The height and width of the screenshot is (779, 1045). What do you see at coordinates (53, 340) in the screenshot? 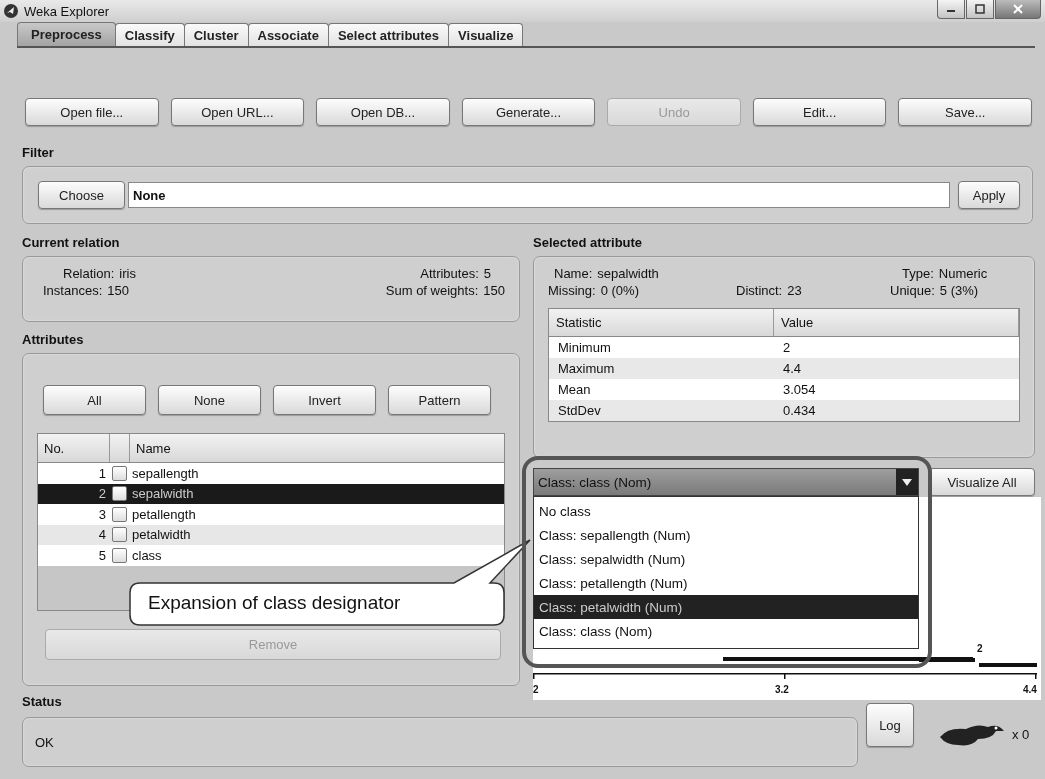
I see `section-label: Attributes` at bounding box center [53, 340].